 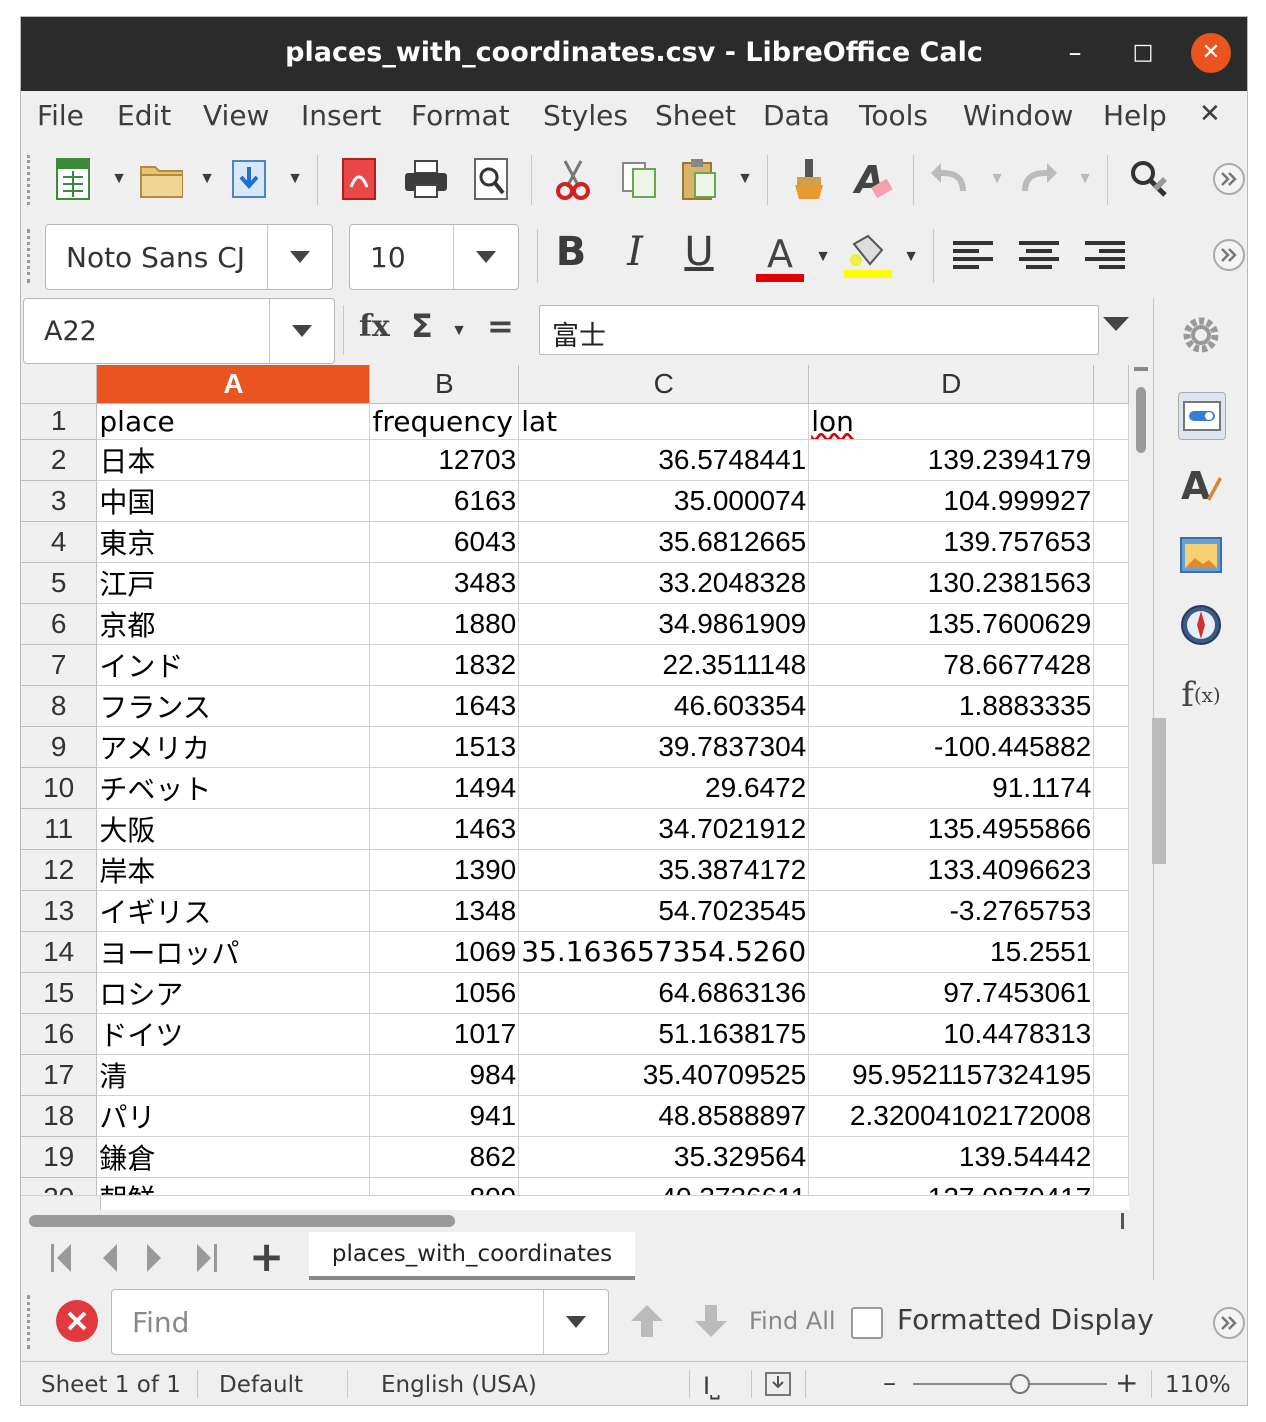 I want to click on cell-lon: 1.8883335, so click(x=951, y=706).